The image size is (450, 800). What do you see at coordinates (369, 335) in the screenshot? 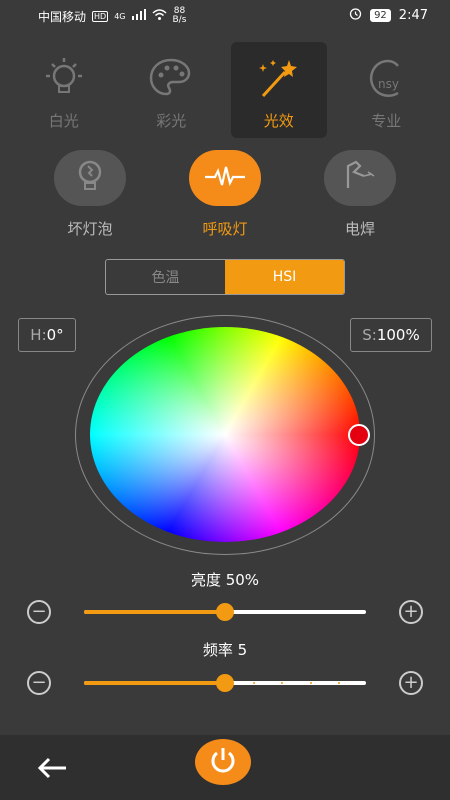
I see `saturation-key: S:` at bounding box center [369, 335].